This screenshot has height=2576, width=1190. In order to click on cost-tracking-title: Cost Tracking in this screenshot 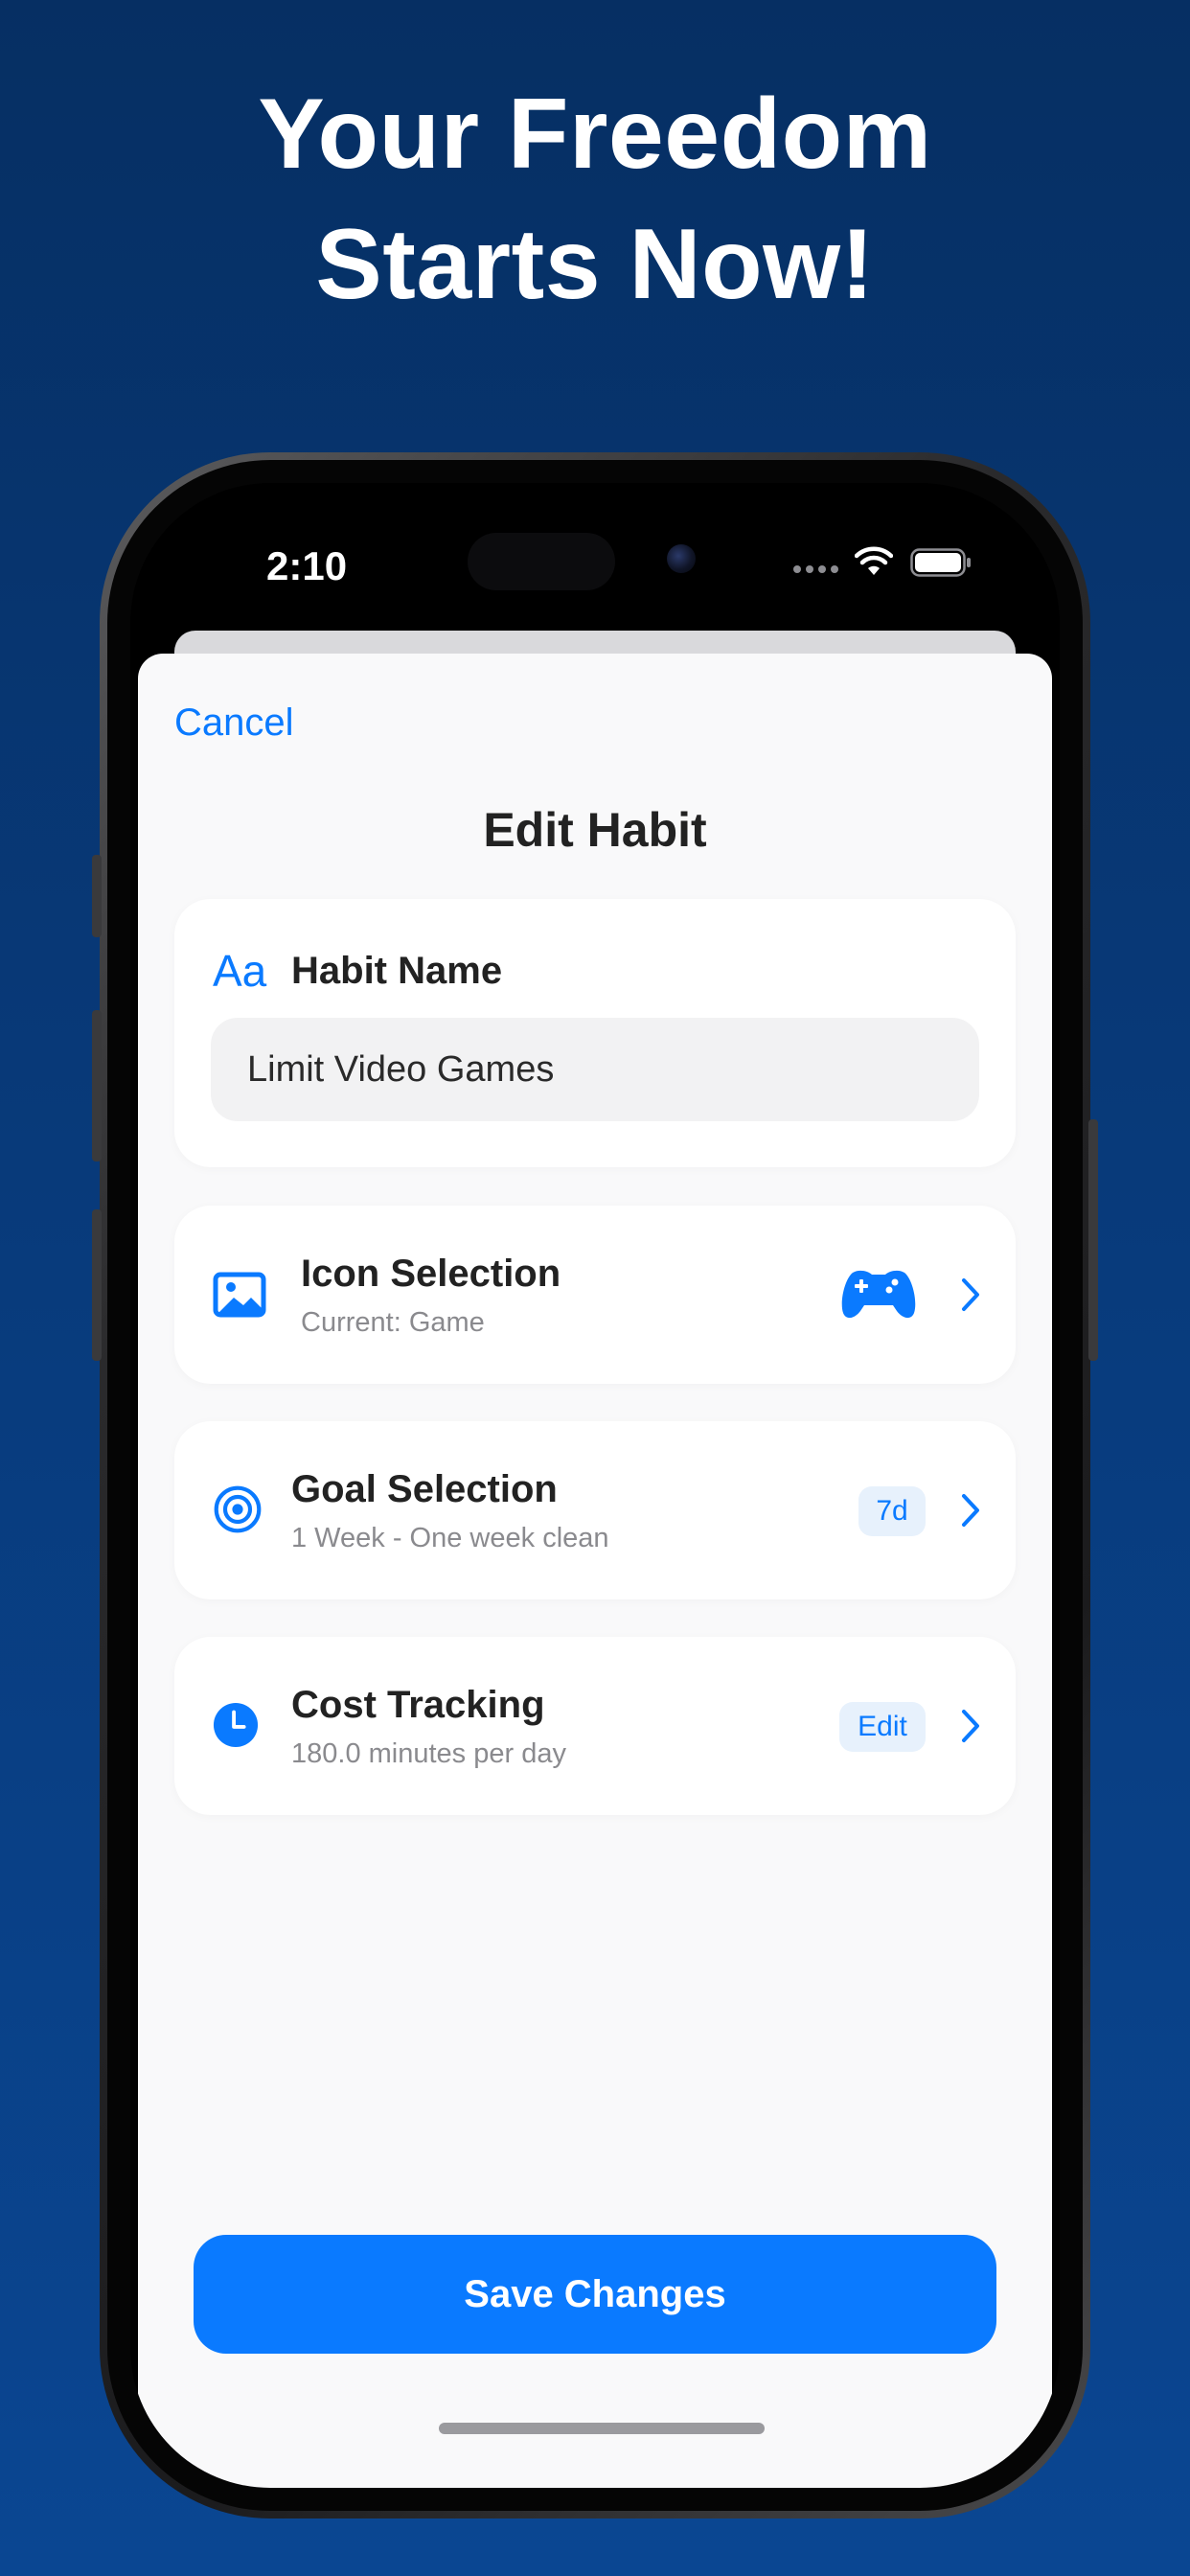, I will do `click(418, 1705)`.